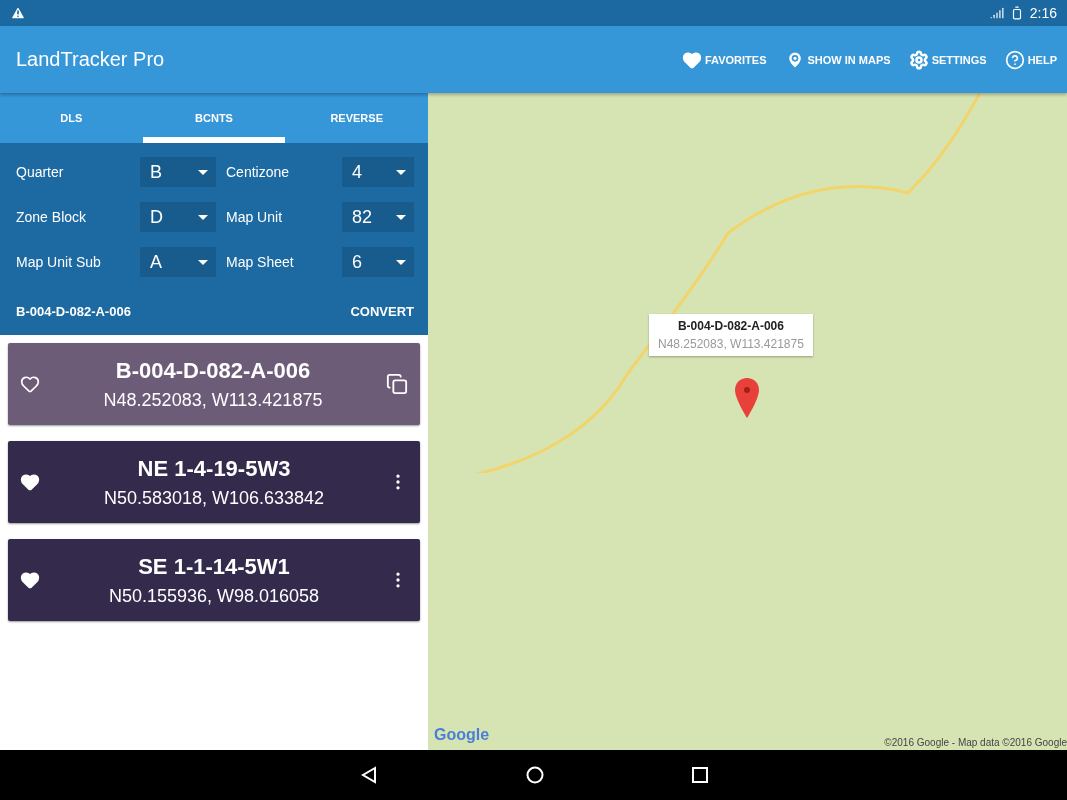  I want to click on convert-button: CONVERT, so click(382, 311).